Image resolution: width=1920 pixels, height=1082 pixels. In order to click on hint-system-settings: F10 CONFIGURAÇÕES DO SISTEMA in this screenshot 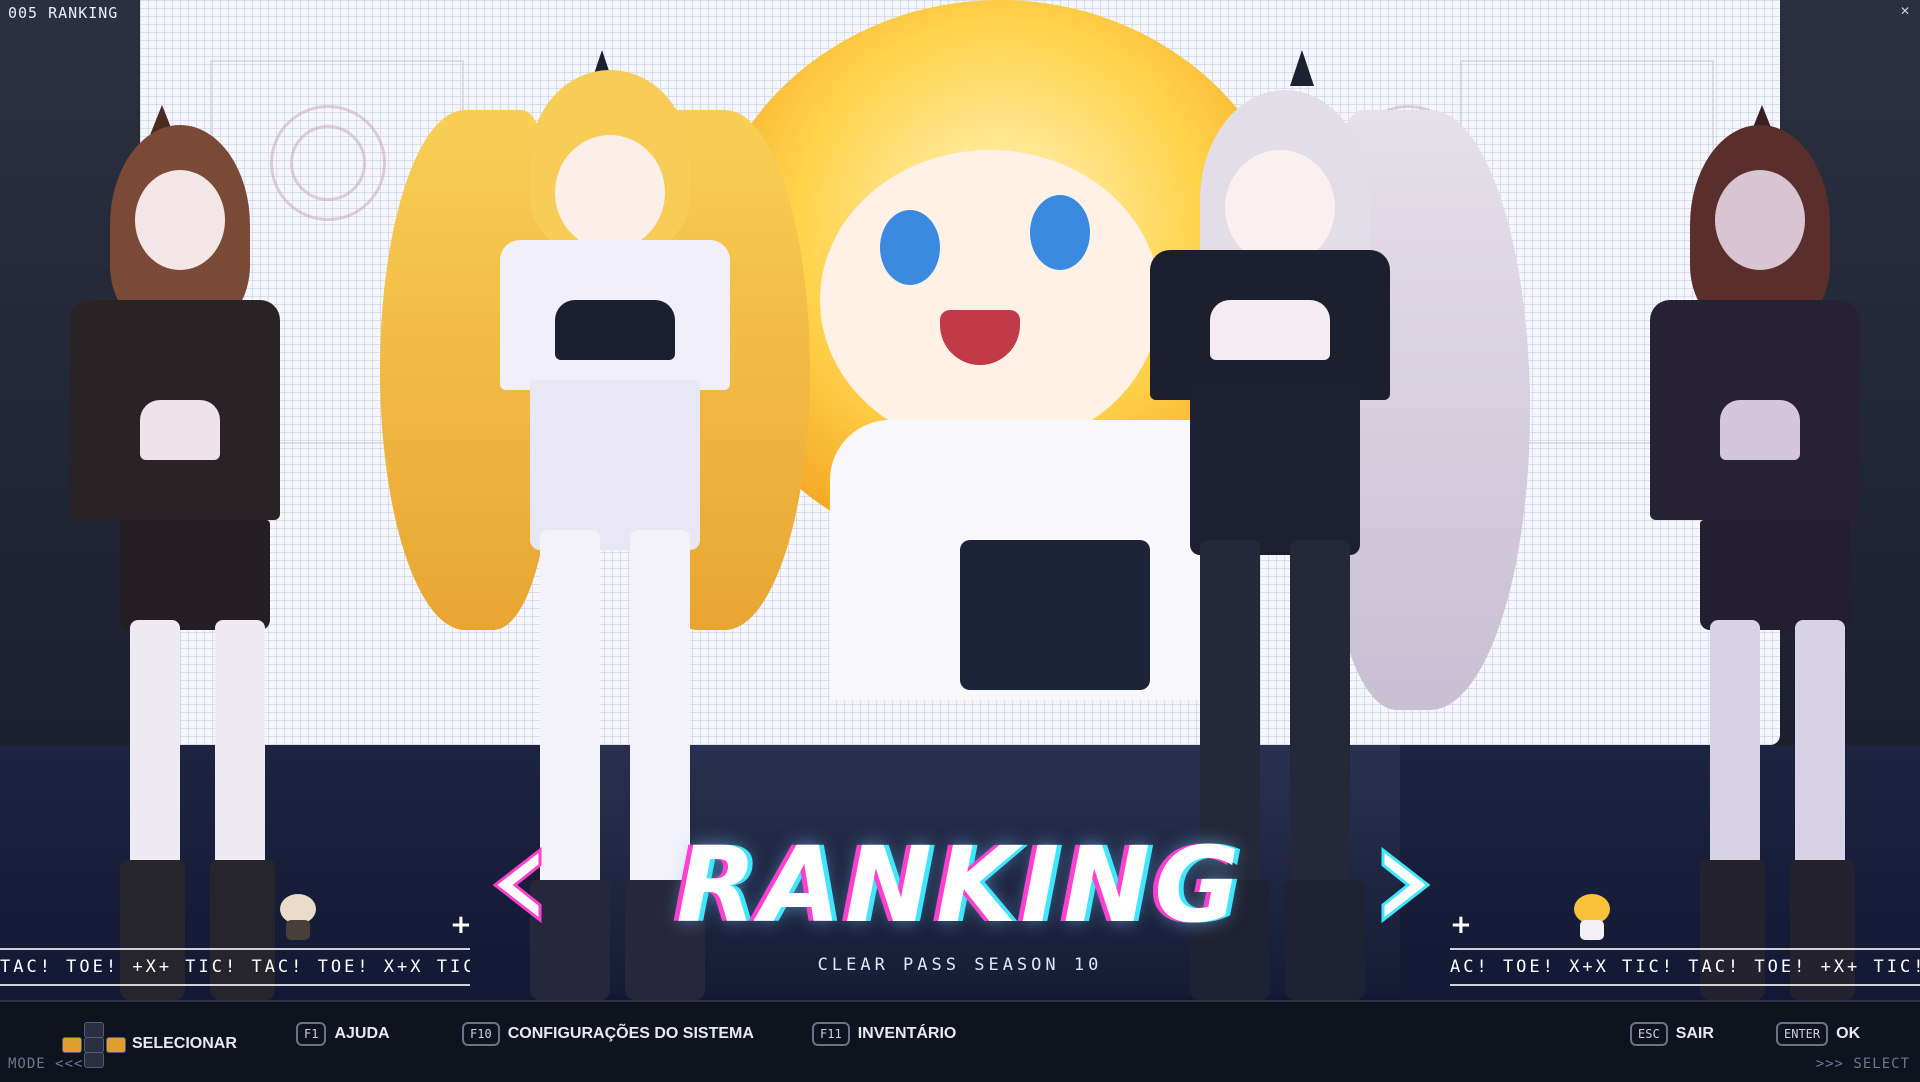, I will do `click(608, 1034)`.